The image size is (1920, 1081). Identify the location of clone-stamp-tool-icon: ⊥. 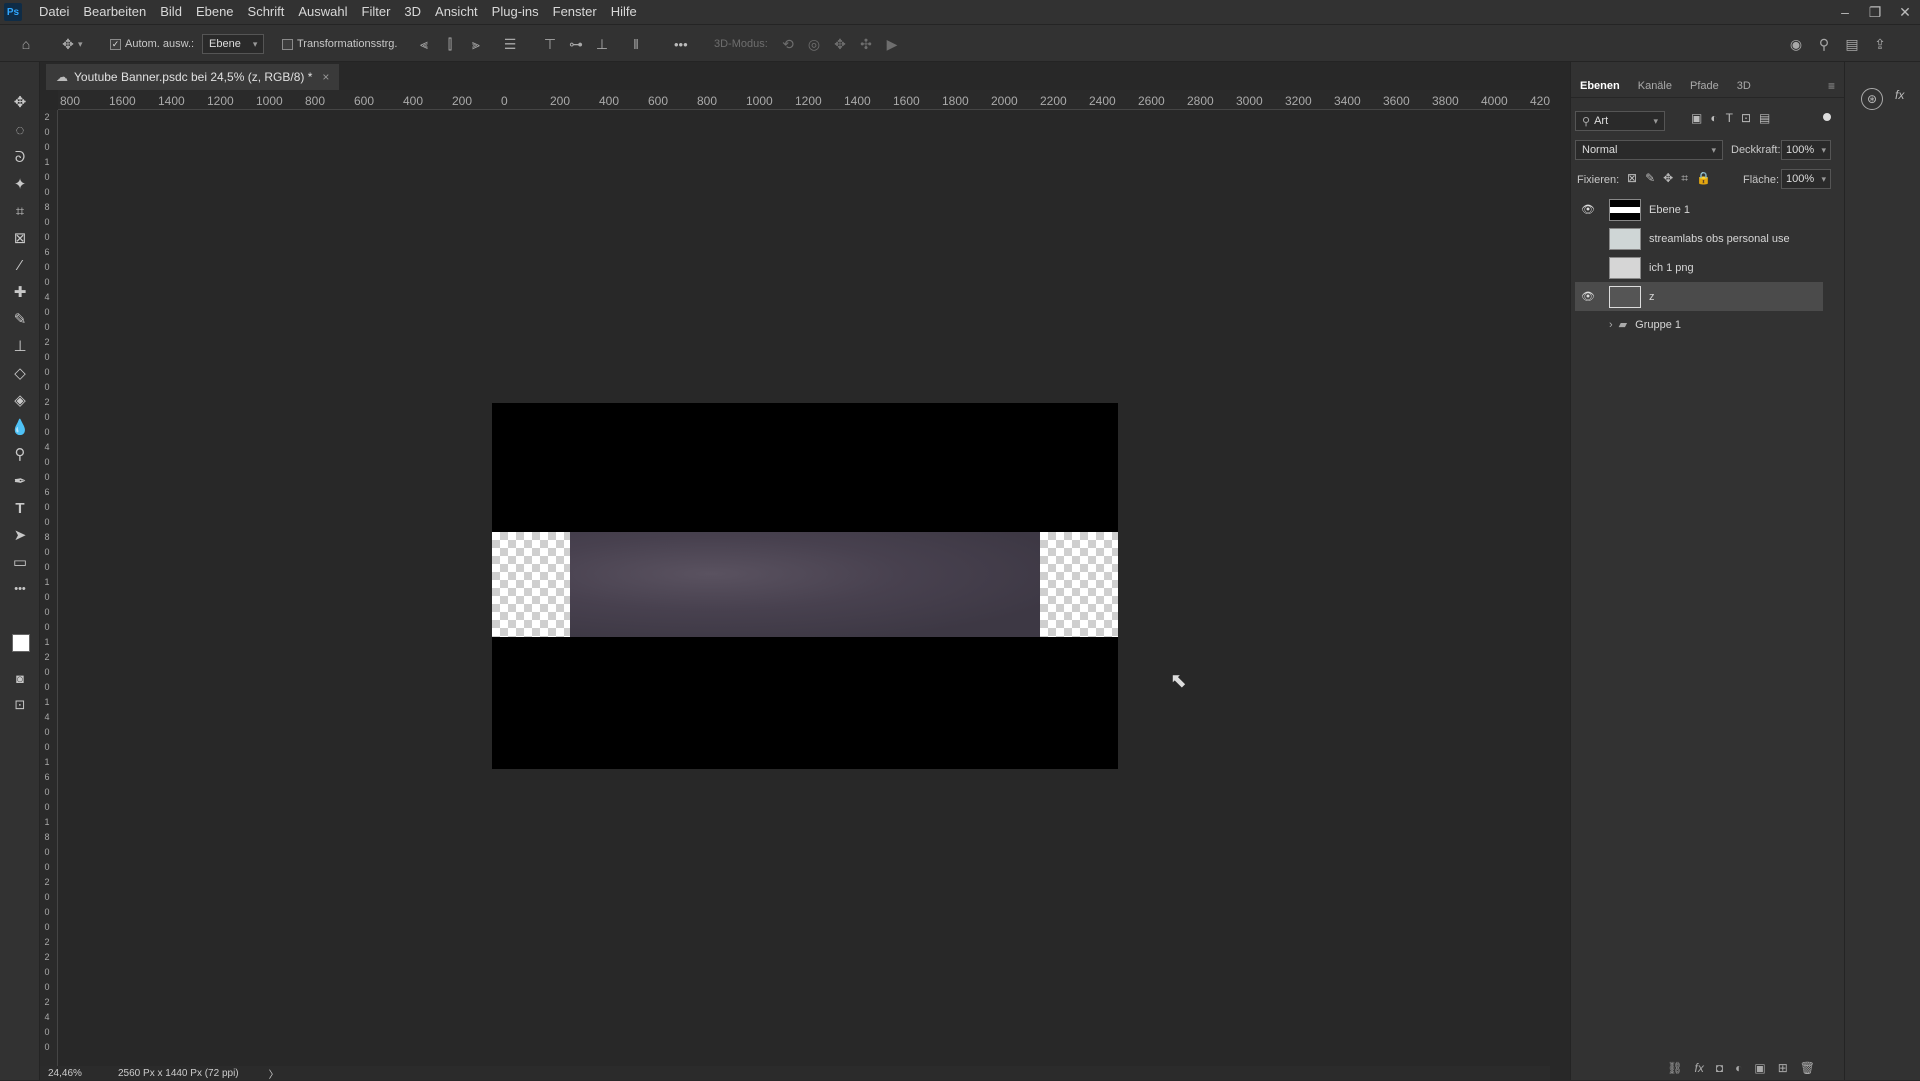
(20, 346).